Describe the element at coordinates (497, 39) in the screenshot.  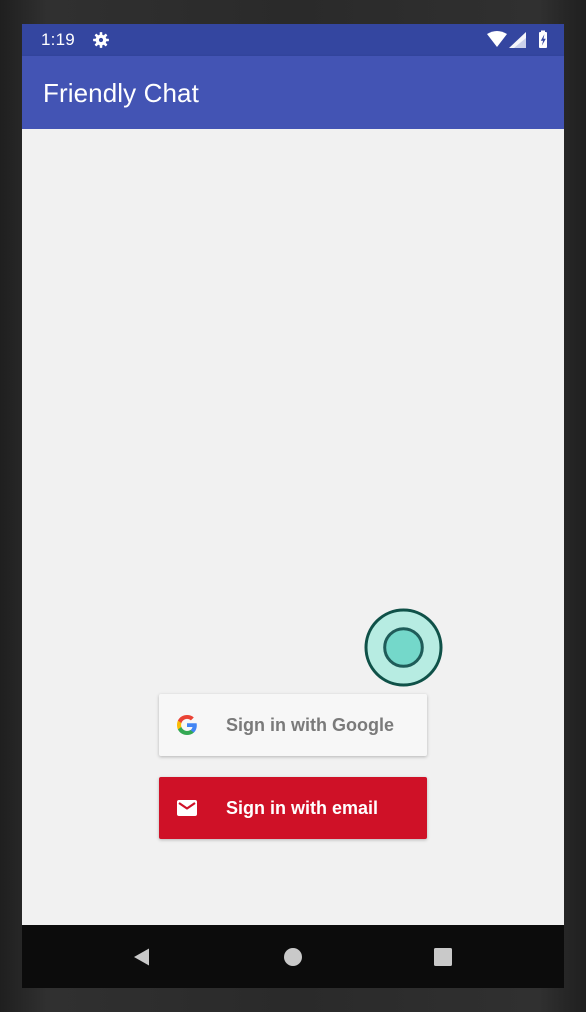
I see `wifi-icon` at that location.